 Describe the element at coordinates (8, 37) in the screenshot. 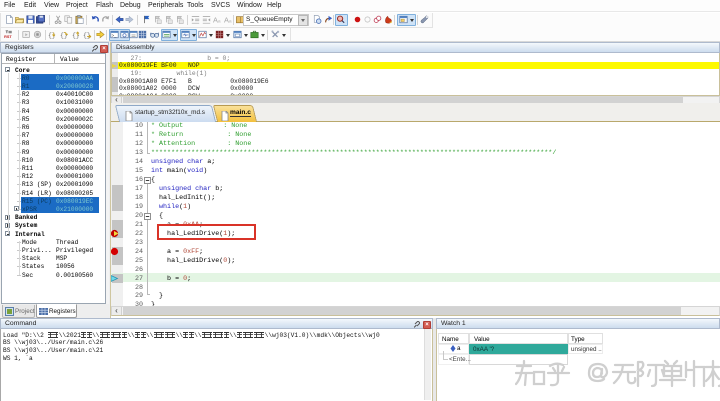

I see `svg-text: RST` at that location.